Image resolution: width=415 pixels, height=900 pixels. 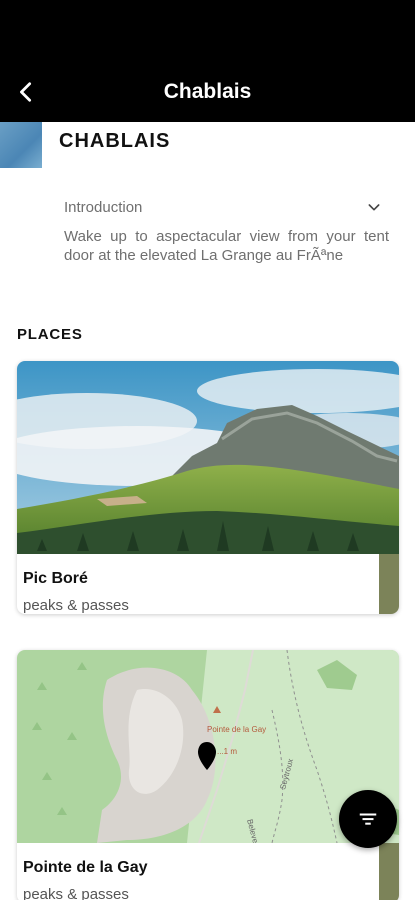 What do you see at coordinates (115, 141) in the screenshot?
I see `region-title: CHABLAIS` at bounding box center [115, 141].